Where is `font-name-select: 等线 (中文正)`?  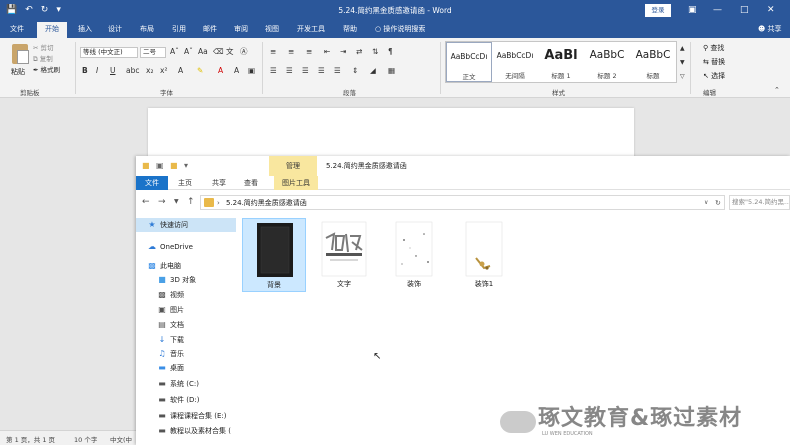 font-name-select: 等线 (中文正) is located at coordinates (109, 52).